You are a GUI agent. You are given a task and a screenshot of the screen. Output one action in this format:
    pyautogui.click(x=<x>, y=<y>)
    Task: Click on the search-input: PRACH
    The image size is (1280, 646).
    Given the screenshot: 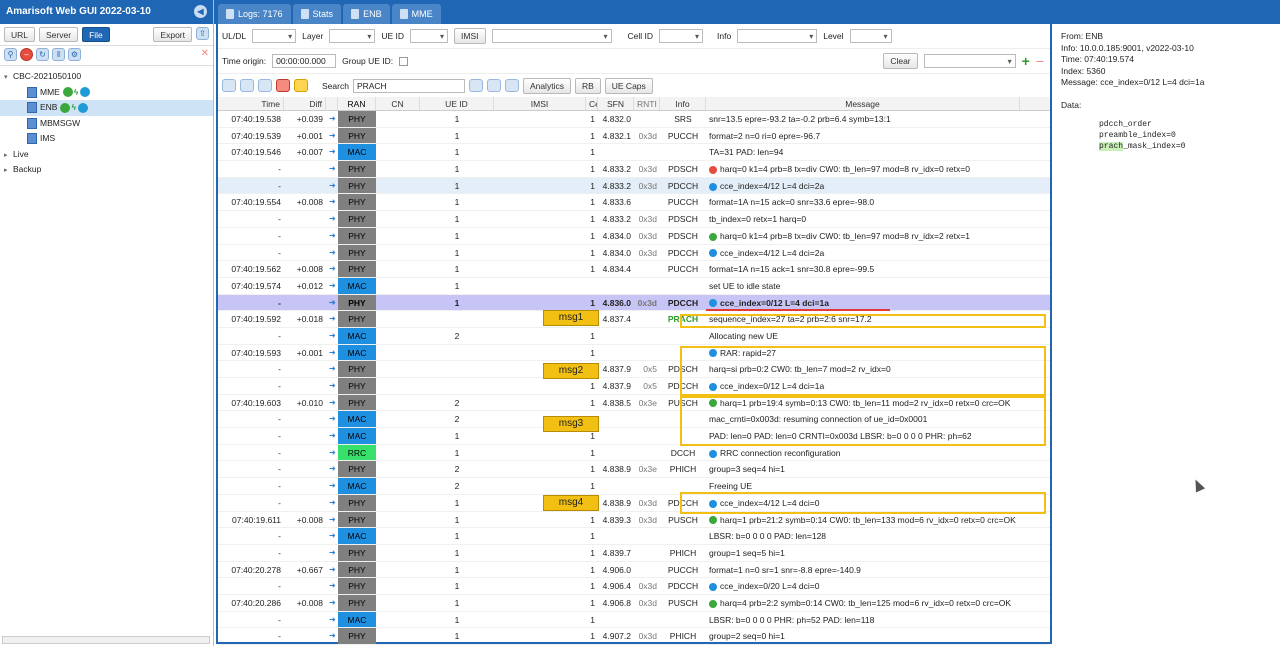 What is the action you would take?
    pyautogui.click(x=408, y=85)
    